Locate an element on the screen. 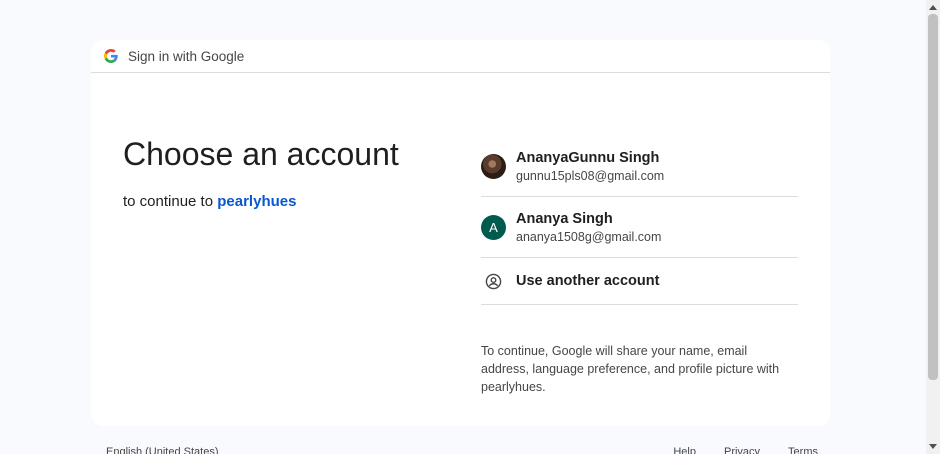 This screenshot has width=940, height=454. account-item: A Ananya Singh ananya1508g@gmail.com is located at coordinates (639, 227).